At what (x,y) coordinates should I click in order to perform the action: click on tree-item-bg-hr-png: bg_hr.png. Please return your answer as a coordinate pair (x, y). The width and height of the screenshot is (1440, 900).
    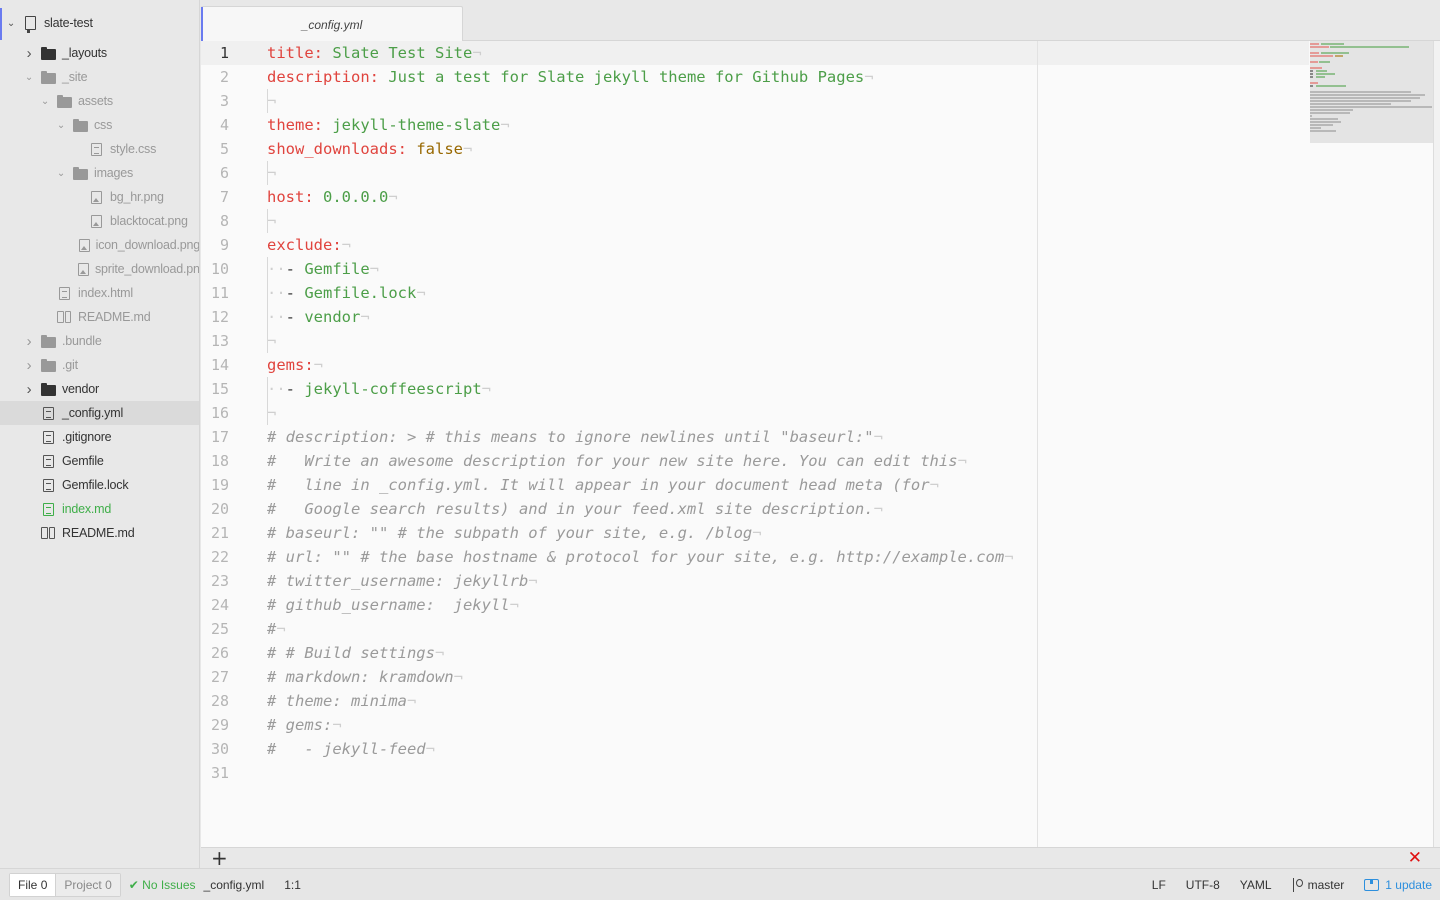
    Looking at the image, I should click on (99, 197).